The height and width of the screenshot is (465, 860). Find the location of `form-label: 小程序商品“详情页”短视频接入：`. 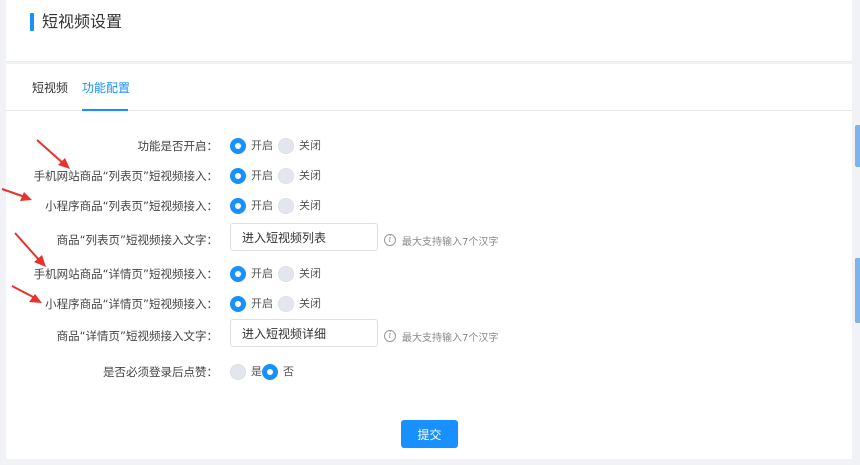

form-label: 小程序商品“详情页”短视频接入： is located at coordinates (131, 304).